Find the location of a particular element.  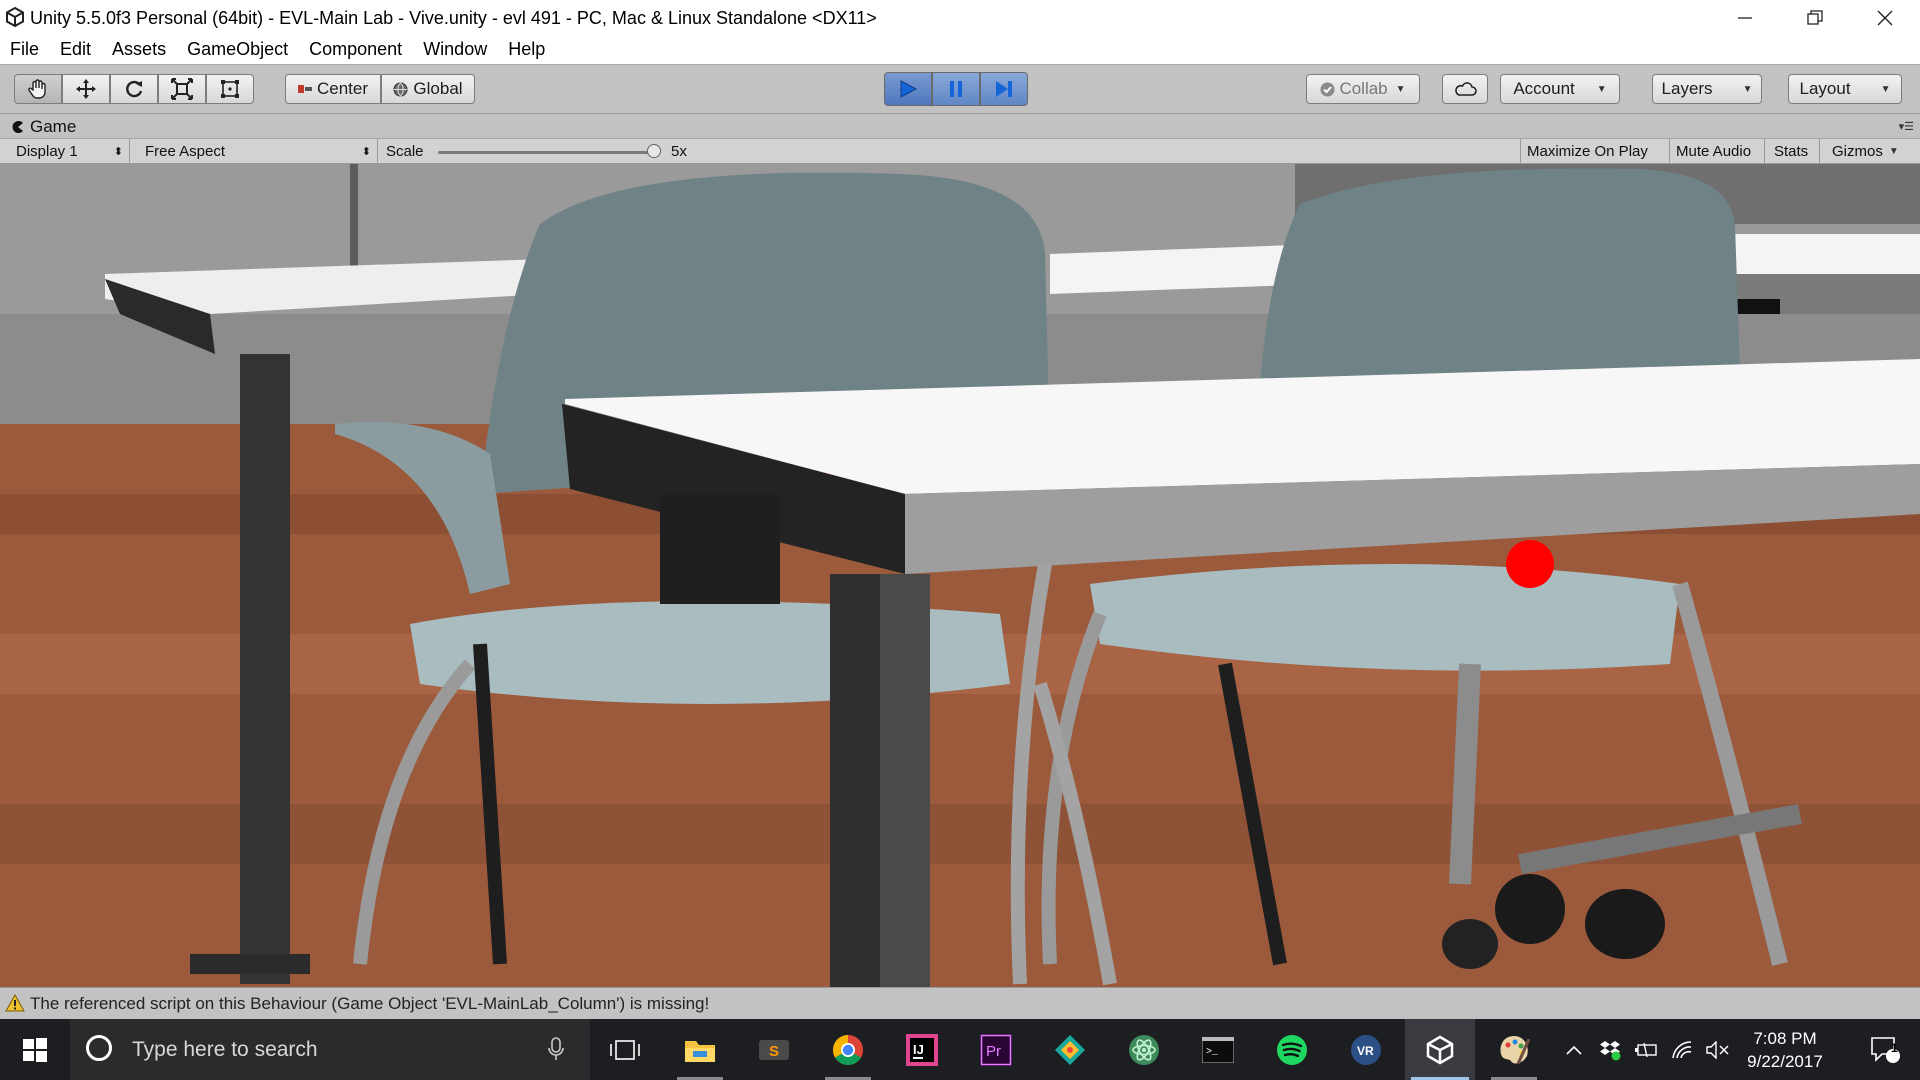

play-button is located at coordinates (908, 89).